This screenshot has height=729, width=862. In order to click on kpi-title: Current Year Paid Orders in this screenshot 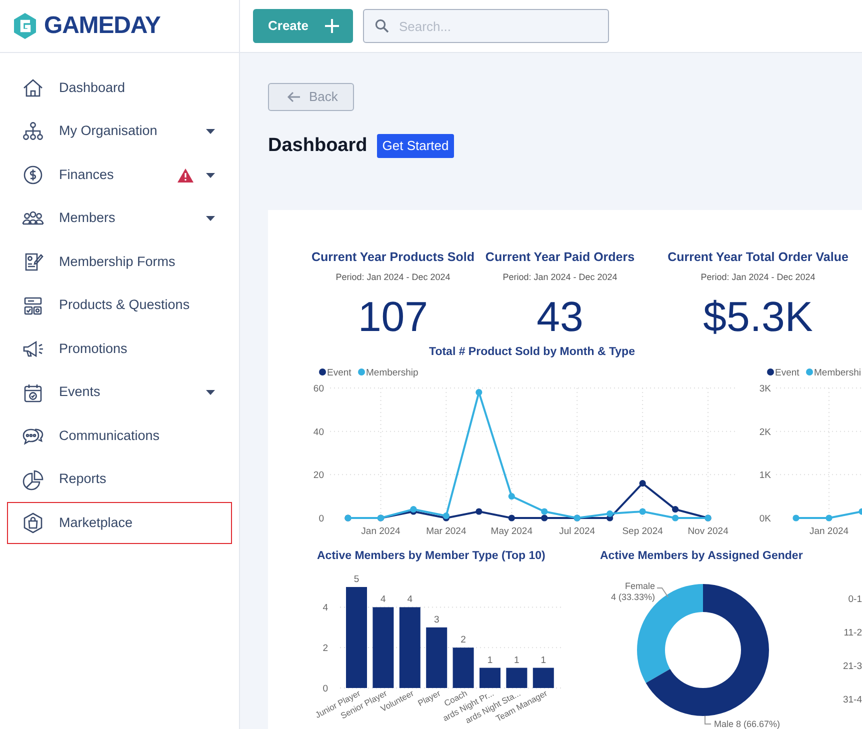, I will do `click(560, 257)`.